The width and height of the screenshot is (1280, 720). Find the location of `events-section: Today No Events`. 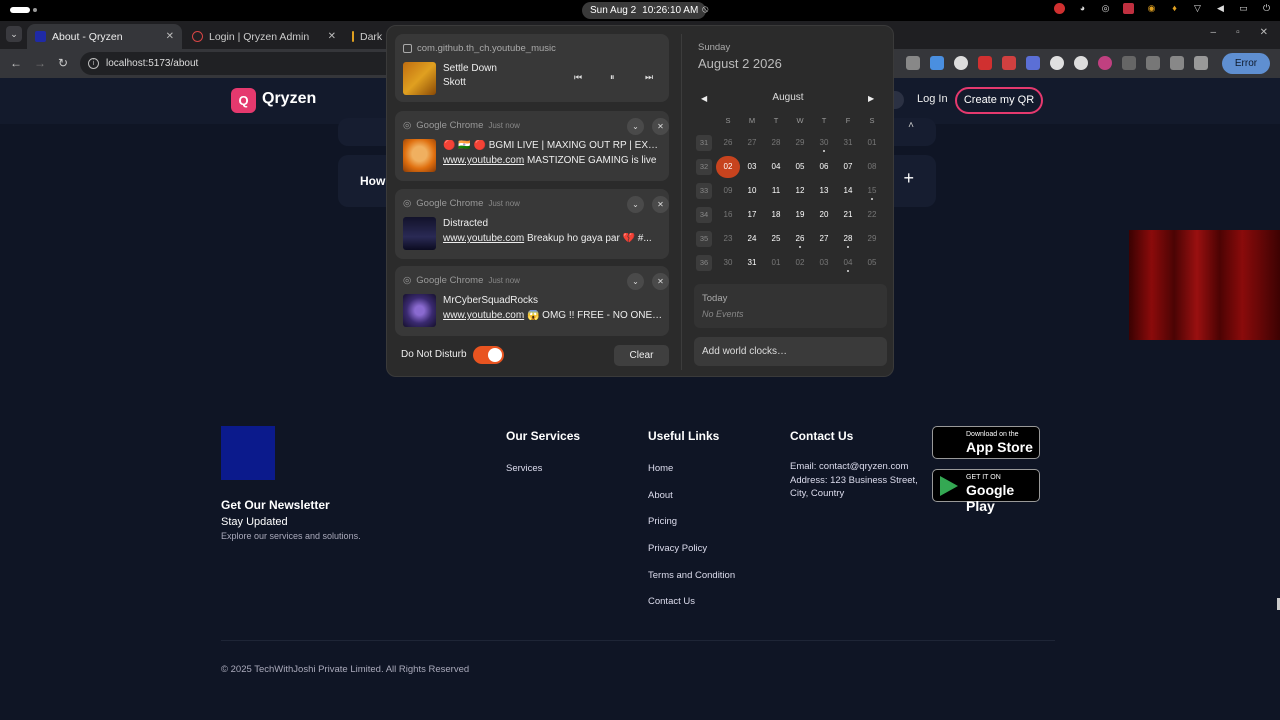

events-section: Today No Events is located at coordinates (790, 306).